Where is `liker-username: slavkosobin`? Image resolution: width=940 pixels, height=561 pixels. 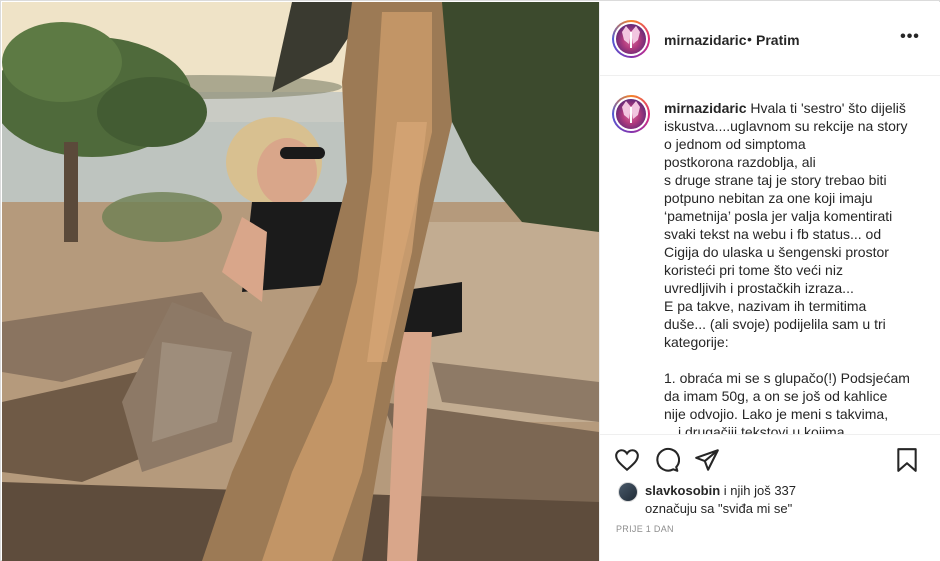
liker-username: slavkosobin is located at coordinates (682, 490).